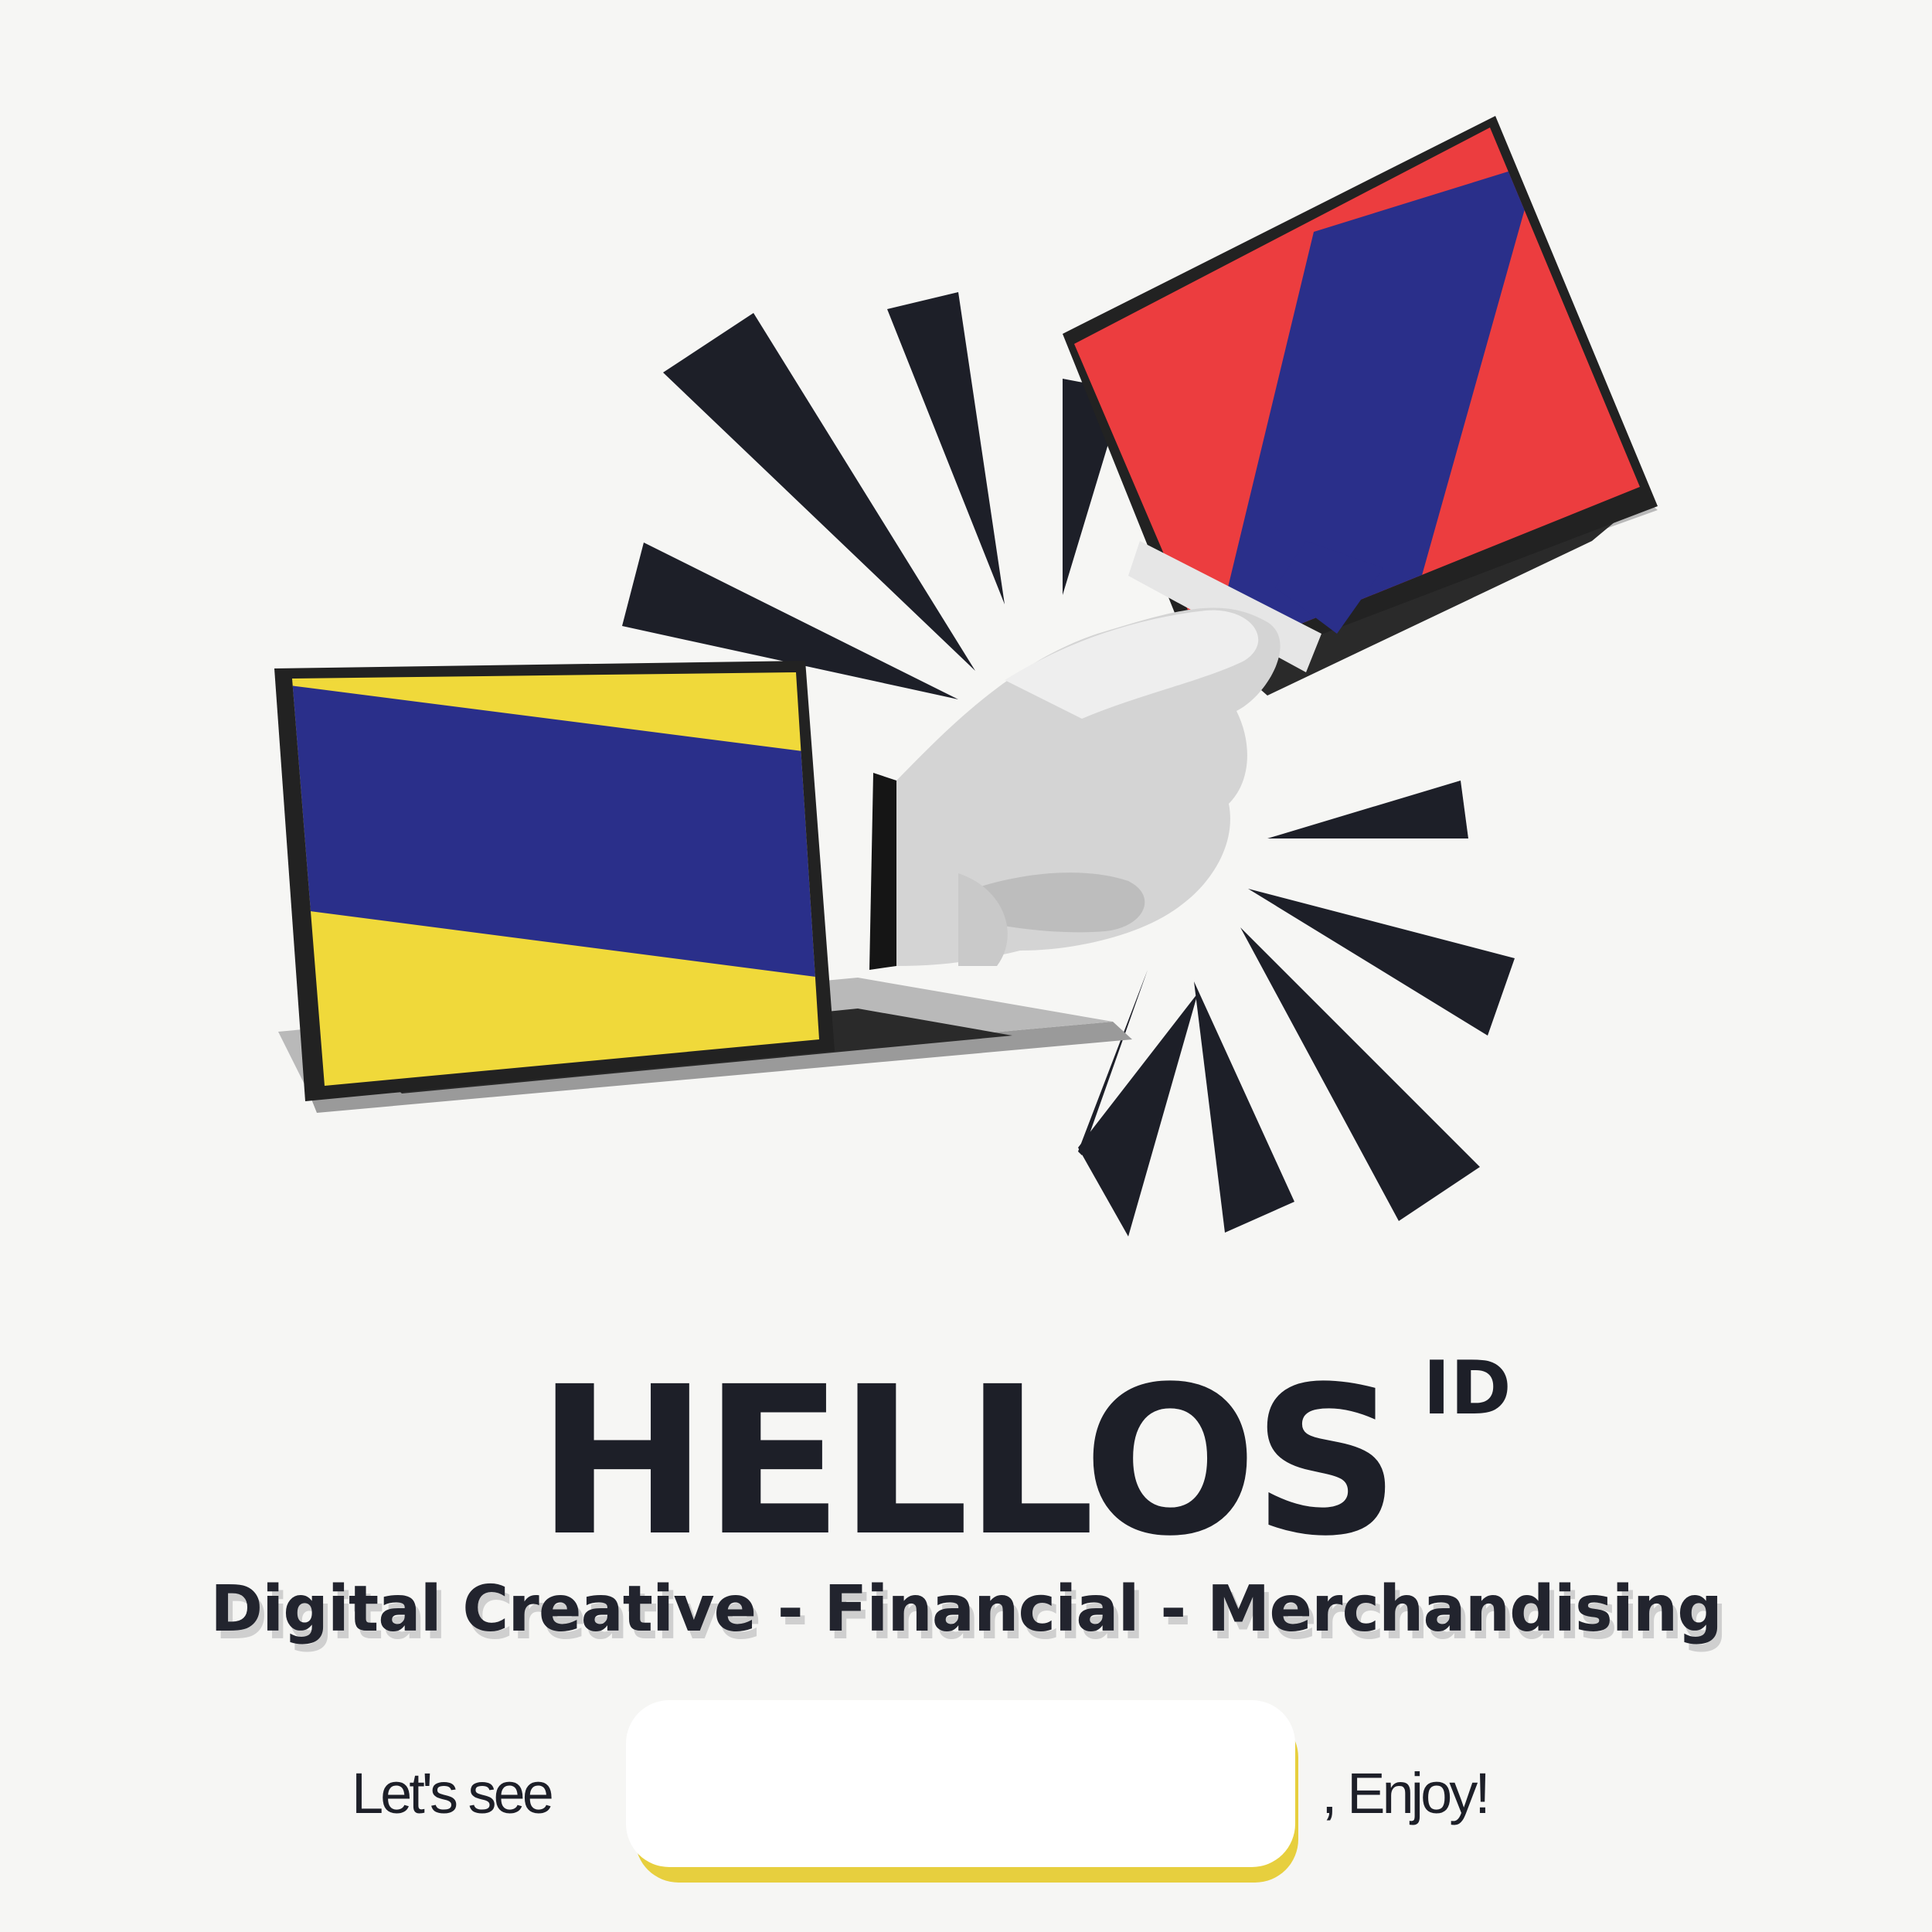 The height and width of the screenshot is (1932, 1932). Describe the element at coordinates (968, 1462) in the screenshot. I see `brand-name-text: HELLOS` at that location.